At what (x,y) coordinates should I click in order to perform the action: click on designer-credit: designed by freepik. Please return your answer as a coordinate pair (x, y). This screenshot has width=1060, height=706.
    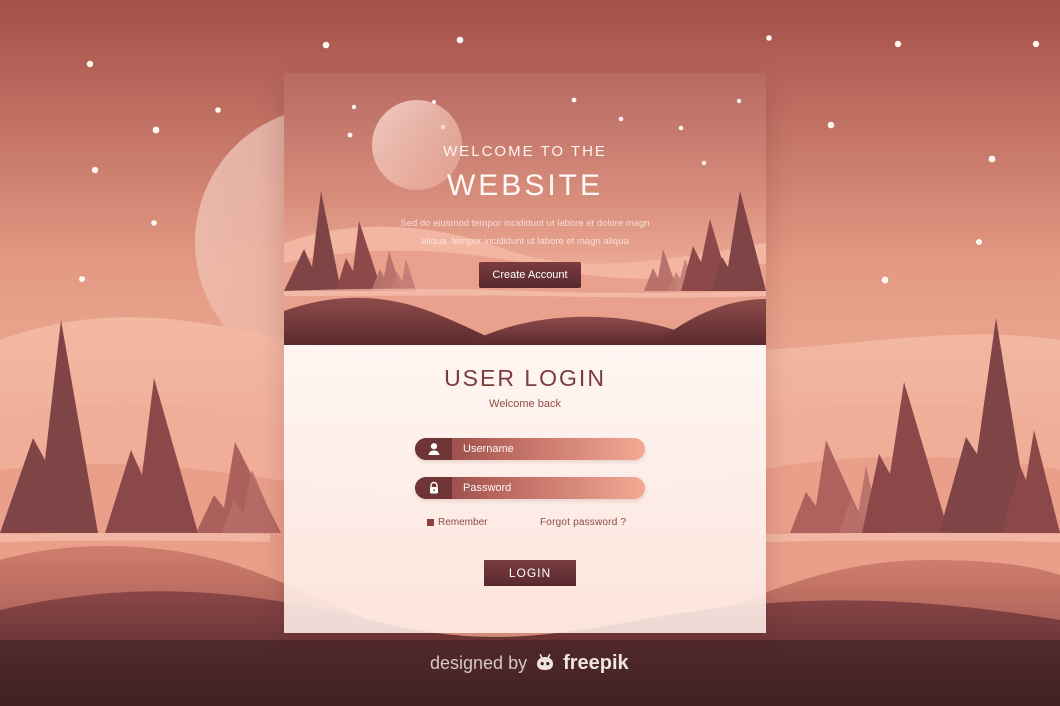
    Looking at the image, I should click on (535, 663).